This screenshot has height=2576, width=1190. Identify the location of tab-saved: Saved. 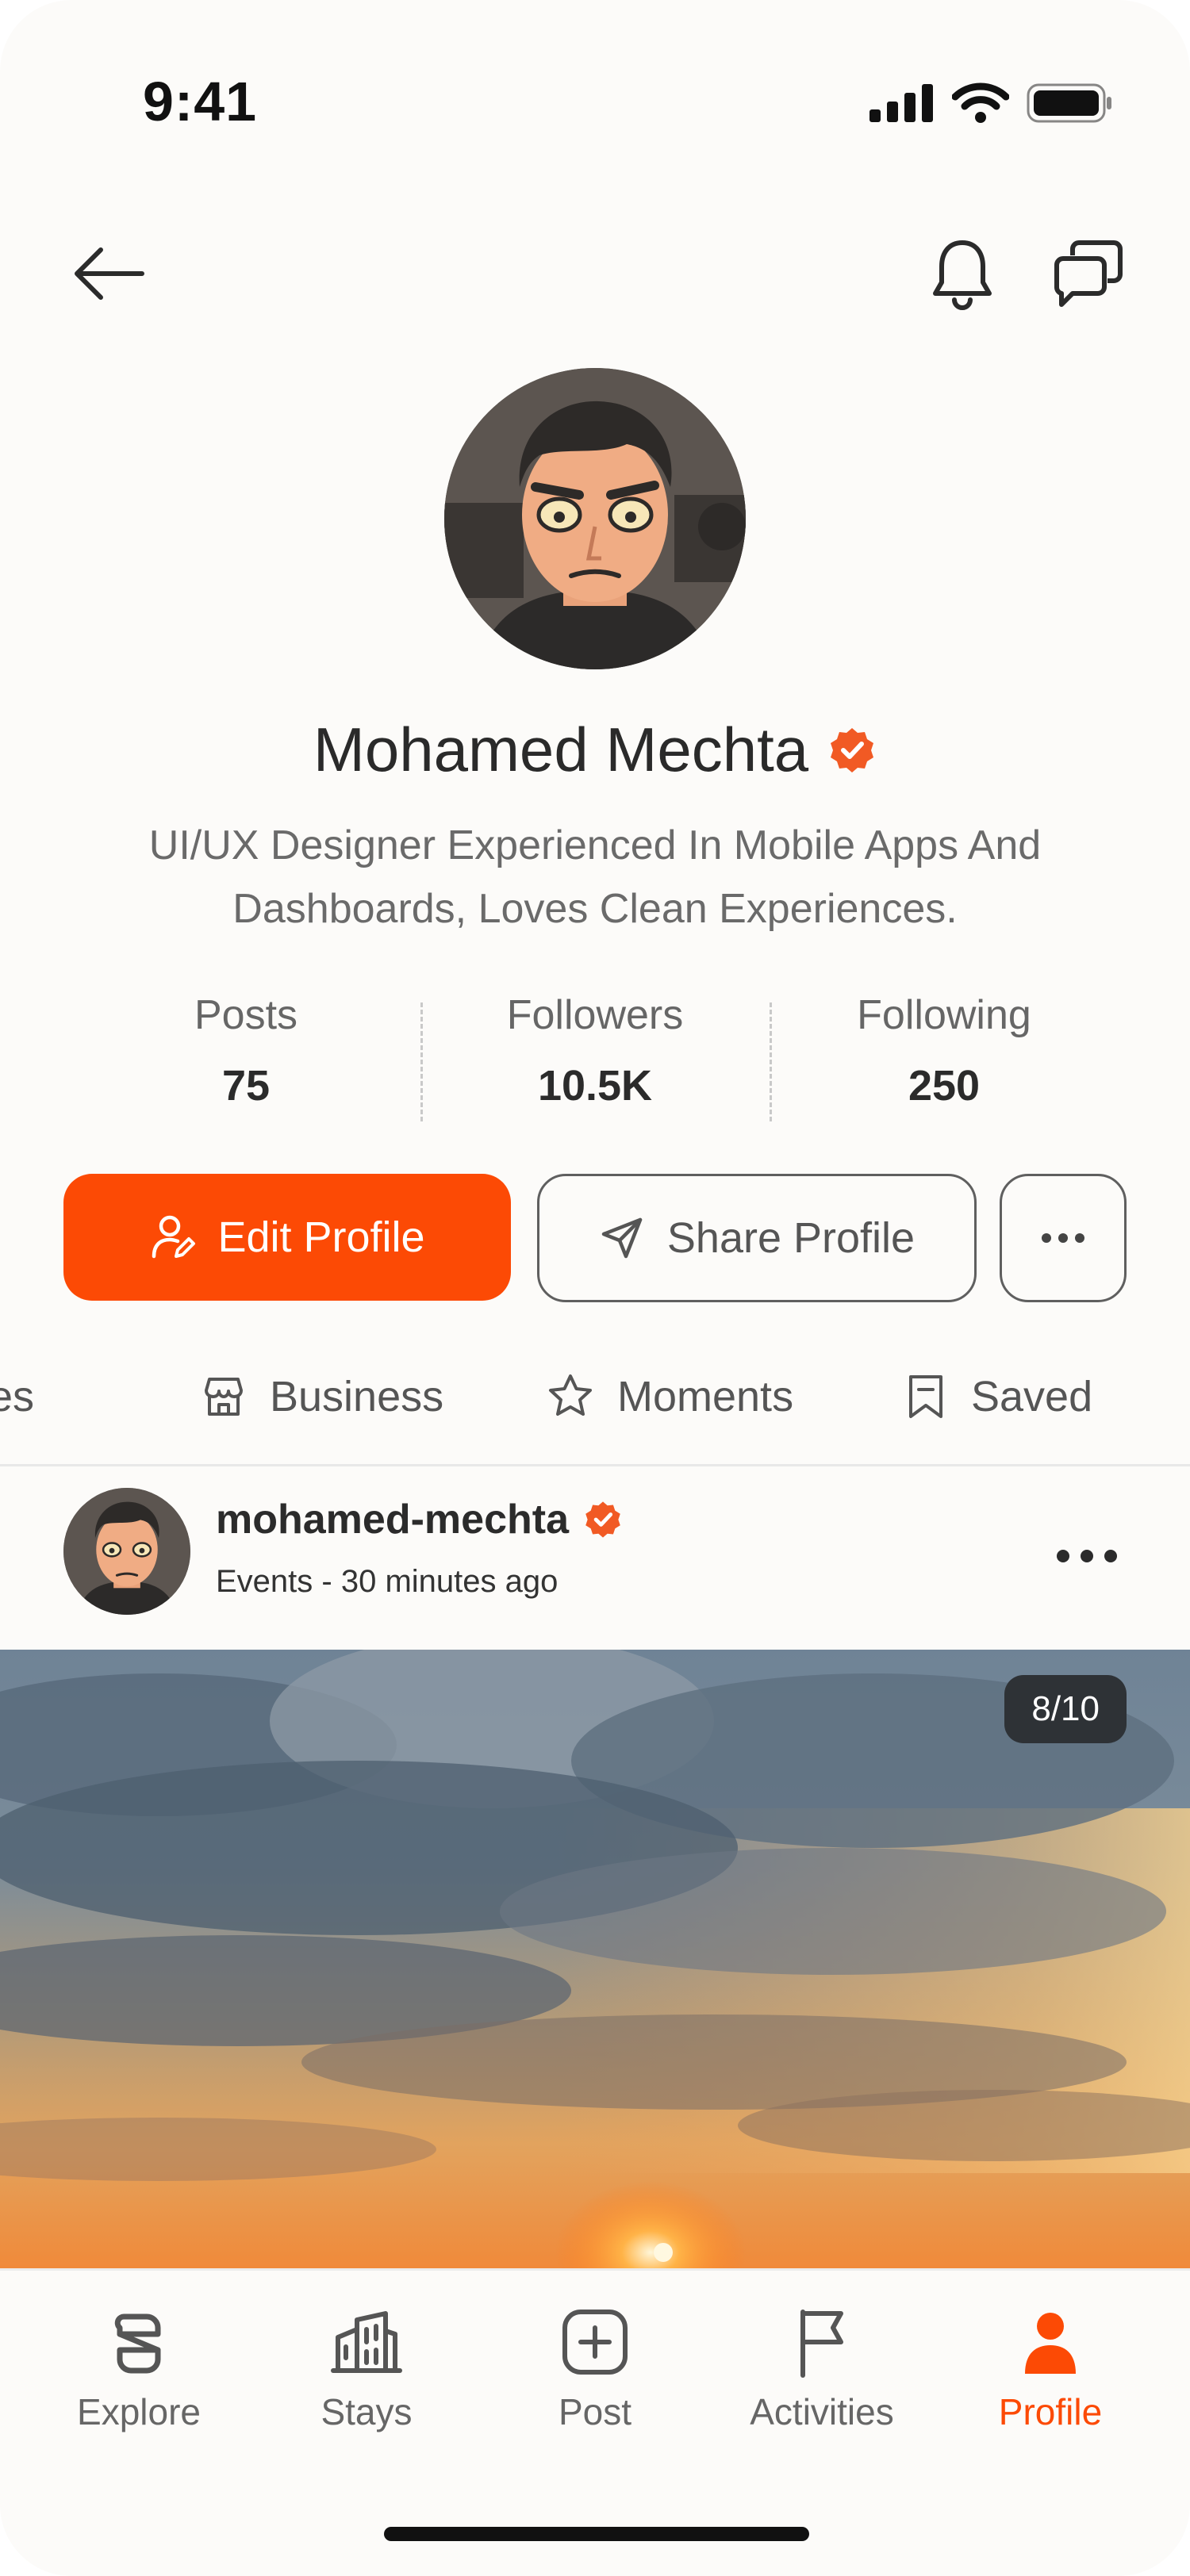
(997, 1396).